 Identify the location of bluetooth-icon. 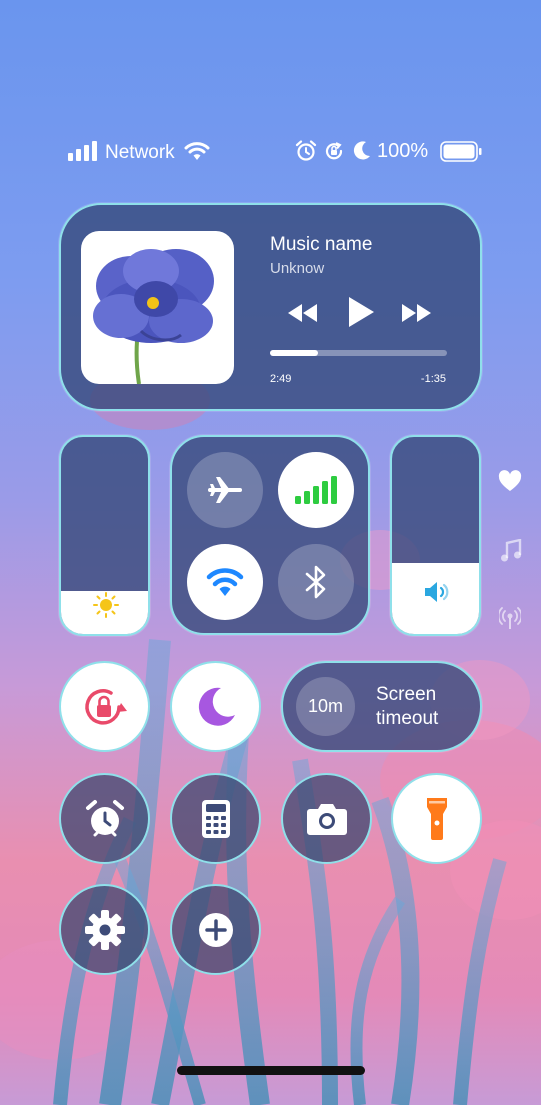
(315, 582).